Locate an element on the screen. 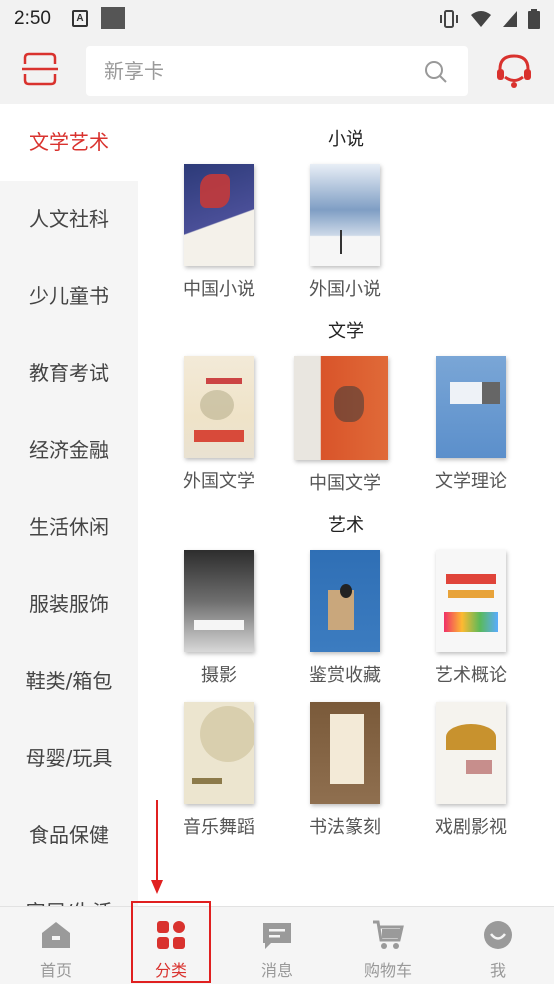  sidebar-item-education: 教育考试 is located at coordinates (69, 373).